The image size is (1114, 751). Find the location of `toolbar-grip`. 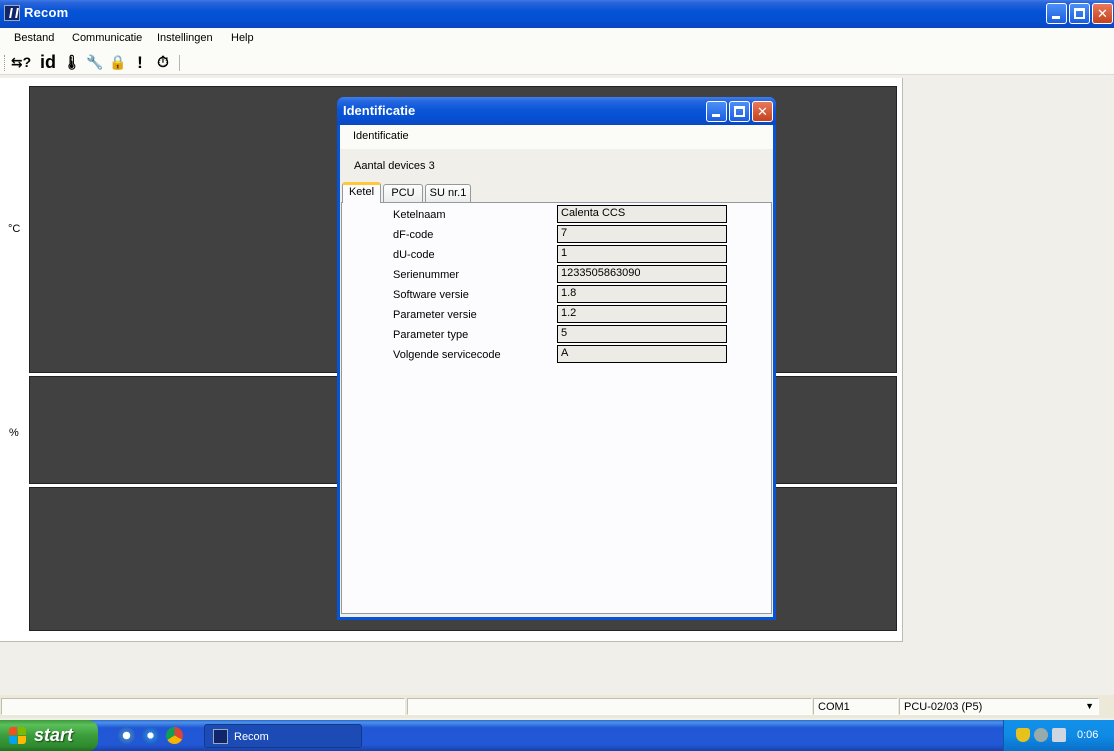

toolbar-grip is located at coordinates (5, 63).